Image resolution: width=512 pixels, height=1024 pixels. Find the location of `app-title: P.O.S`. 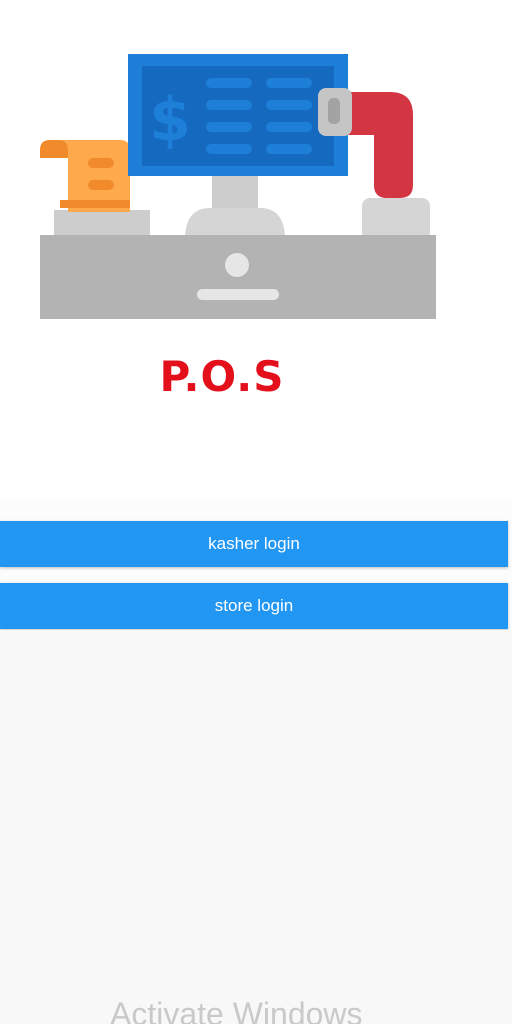

app-title: P.O.S is located at coordinates (222, 376).